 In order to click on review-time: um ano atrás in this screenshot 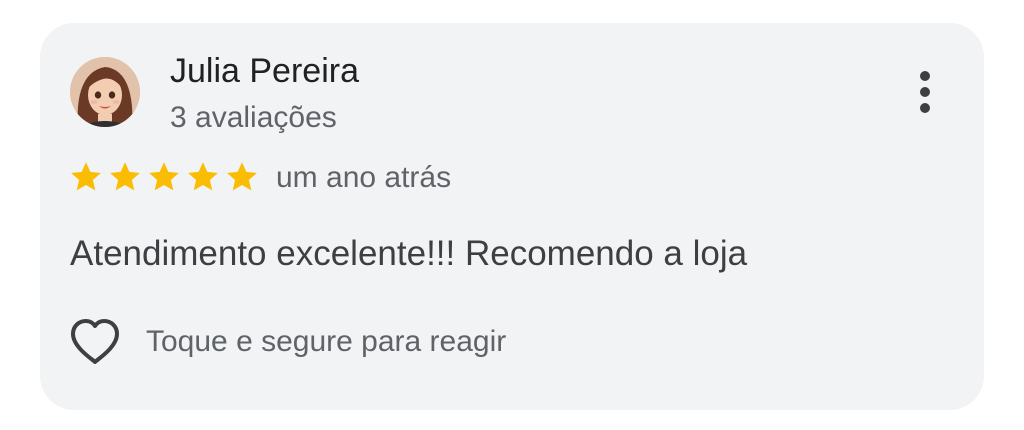, I will do `click(364, 177)`.